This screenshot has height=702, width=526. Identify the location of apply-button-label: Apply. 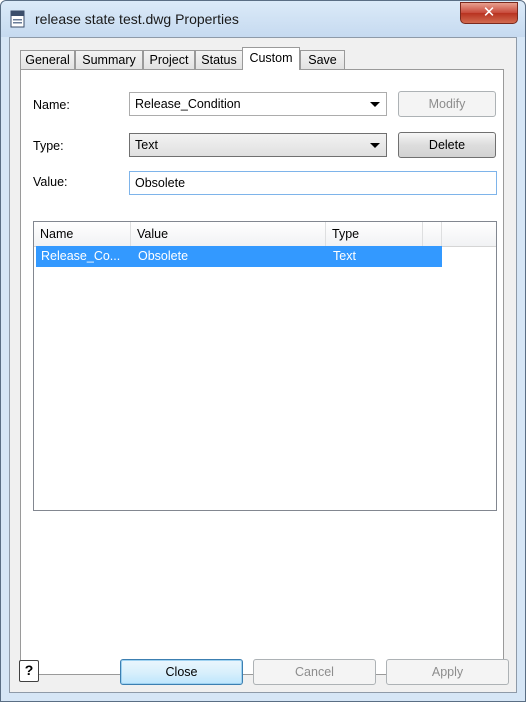
(447, 672).